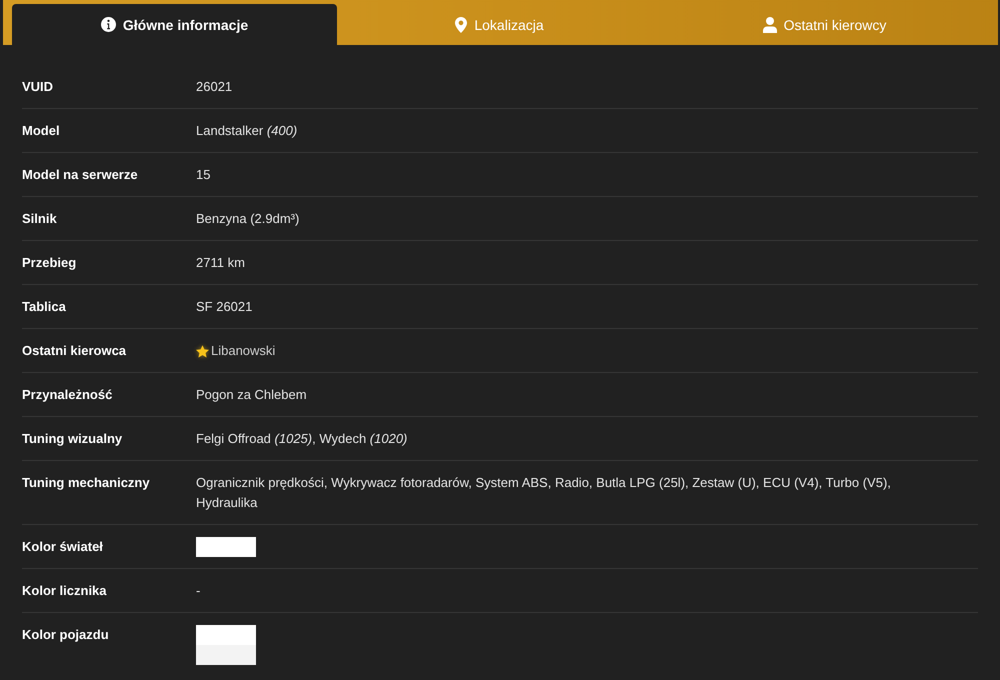 The height and width of the screenshot is (680, 1000). Describe the element at coordinates (203, 174) in the screenshot. I see `field-value: 15` at that location.